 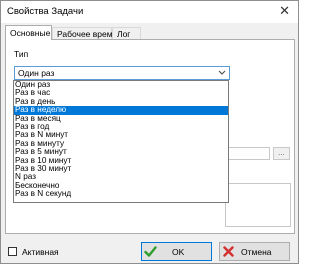 I want to click on dropdown-option: Раз в 30 минут, so click(x=121, y=168).